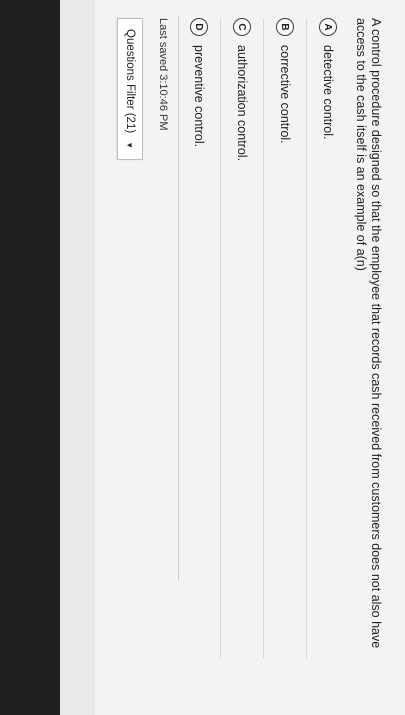 This screenshot has height=715, width=405. I want to click on answer-option-a: A detective control., so click(328, 338).